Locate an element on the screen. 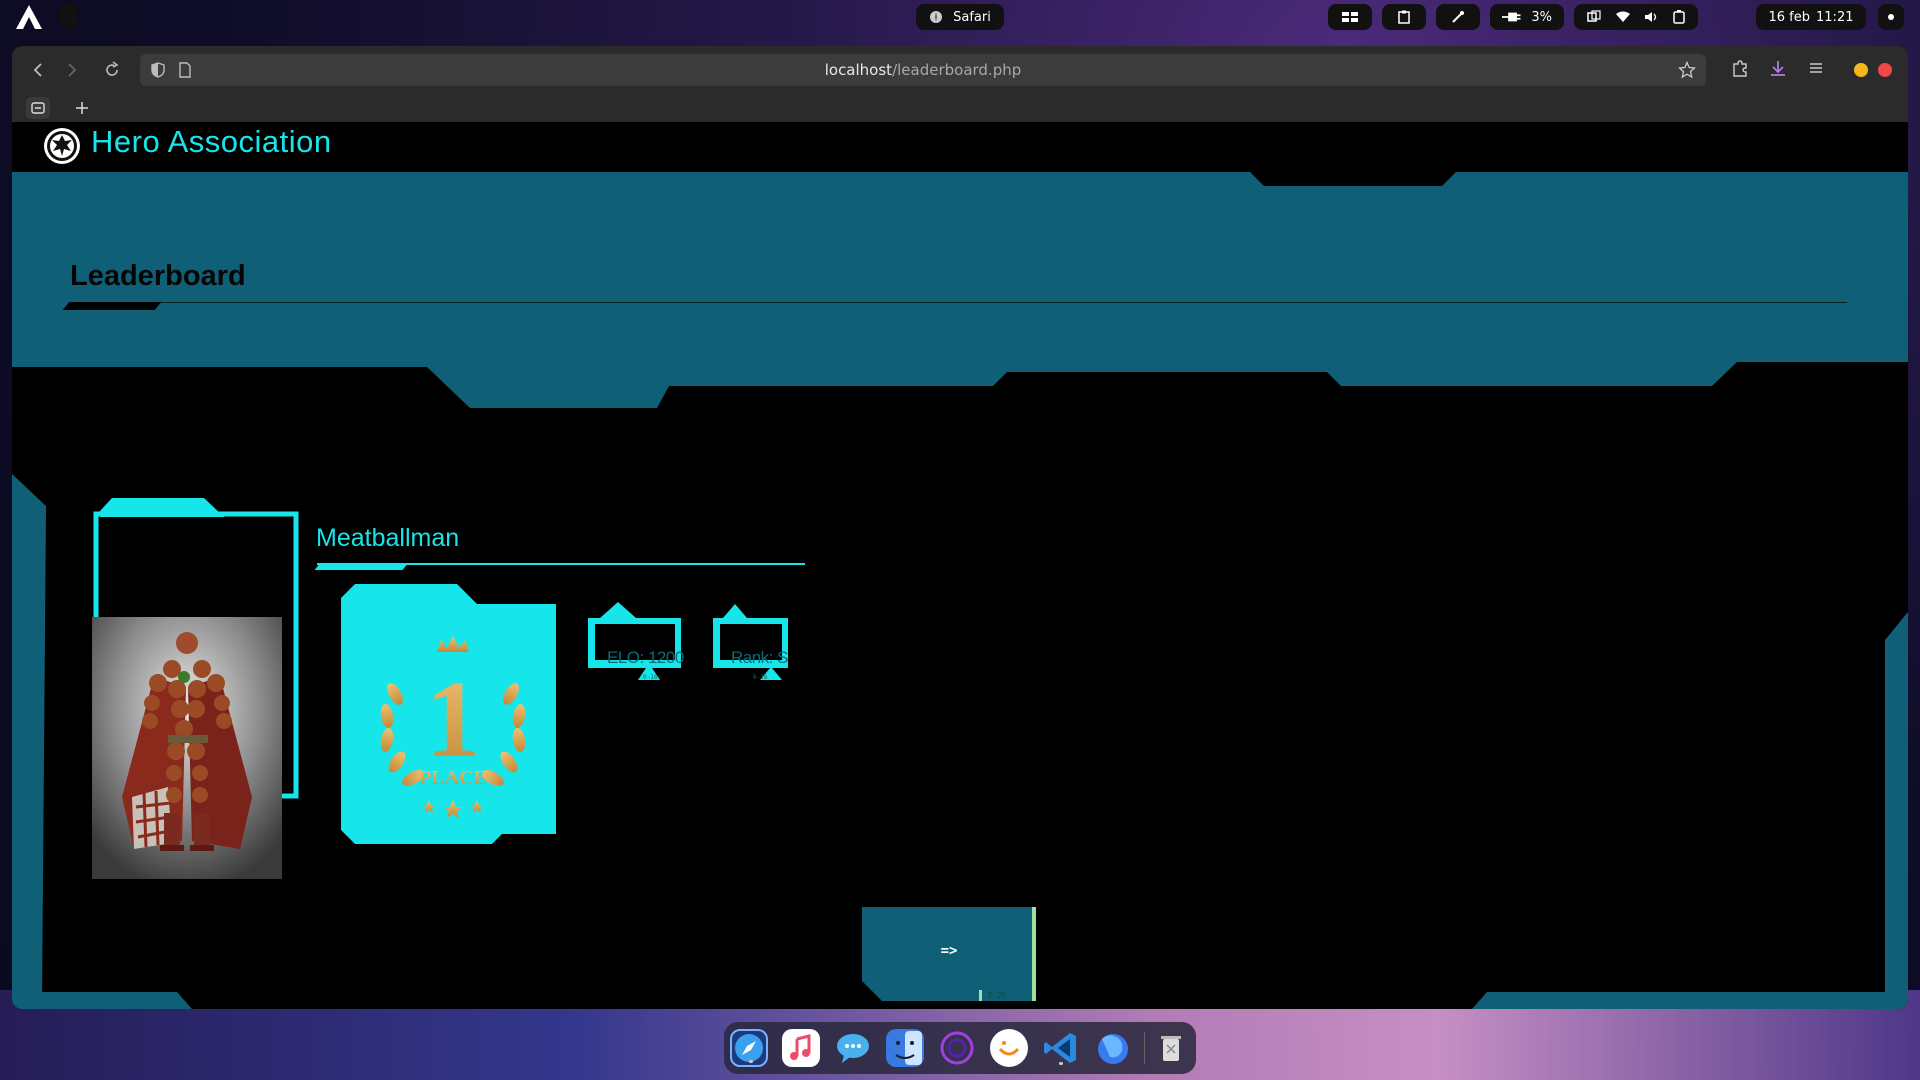 The height and width of the screenshot is (1080, 1920). title-divider is located at coordinates (958, 302).